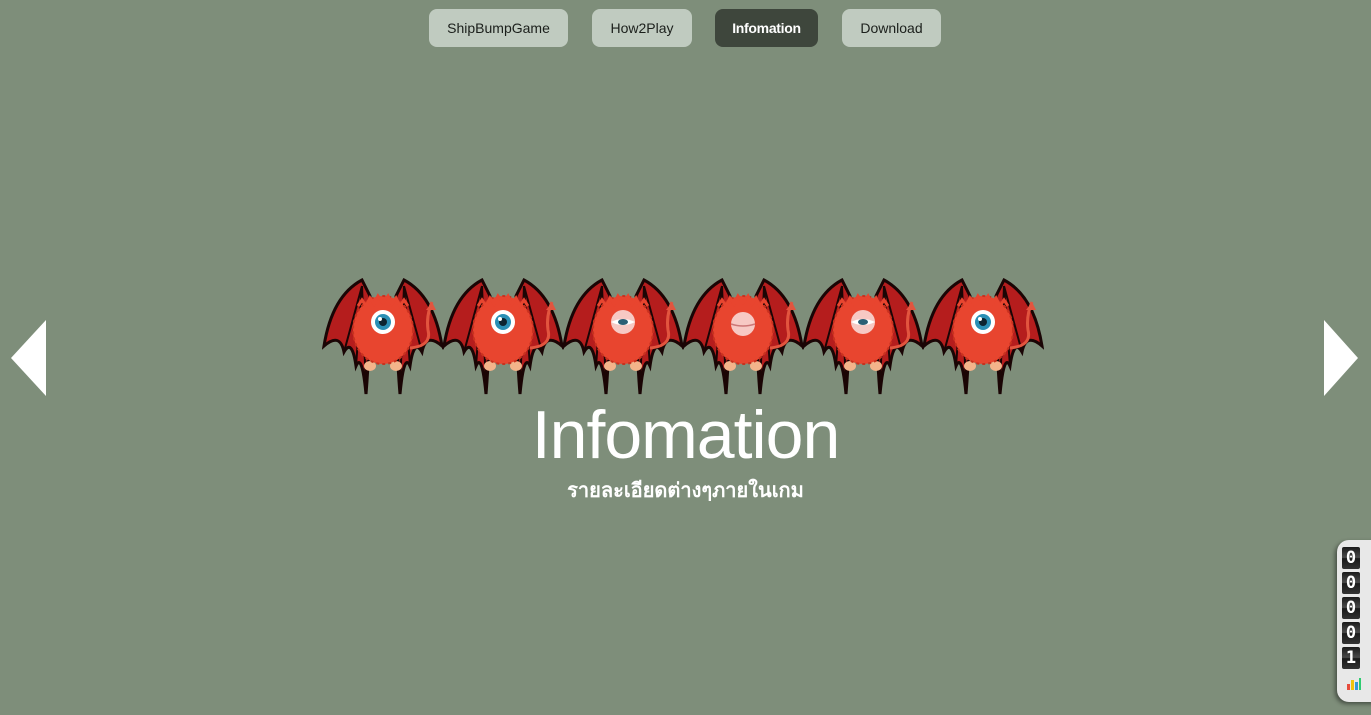 The image size is (1371, 715). I want to click on monster-row, so click(683, 338).